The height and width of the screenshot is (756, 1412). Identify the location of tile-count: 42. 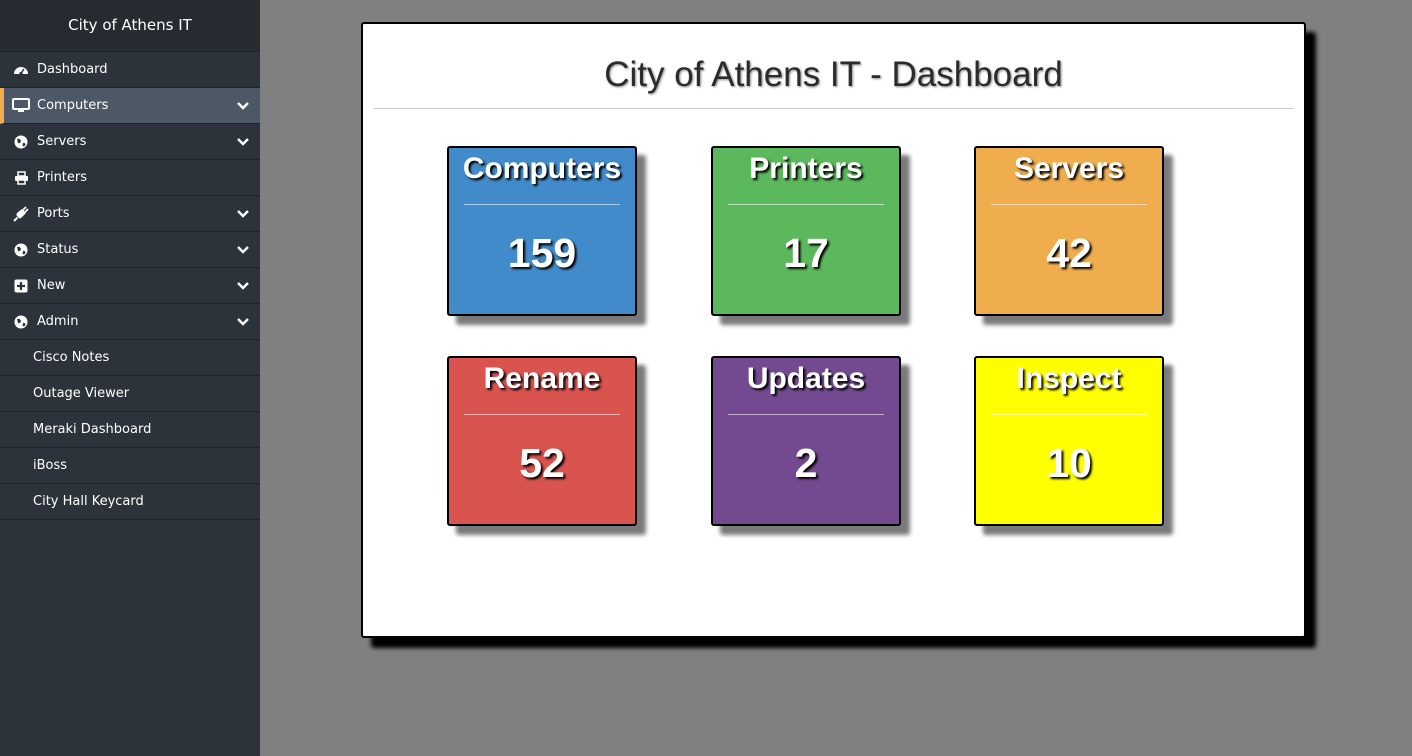
(1069, 253).